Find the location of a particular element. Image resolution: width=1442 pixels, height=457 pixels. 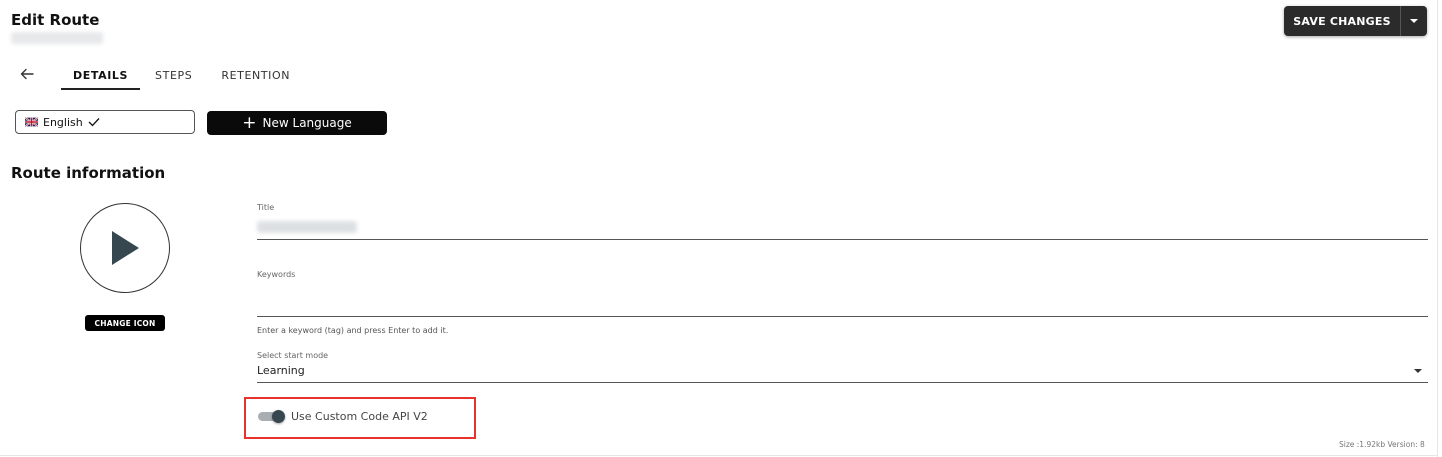

check-icon is located at coordinates (94, 122).